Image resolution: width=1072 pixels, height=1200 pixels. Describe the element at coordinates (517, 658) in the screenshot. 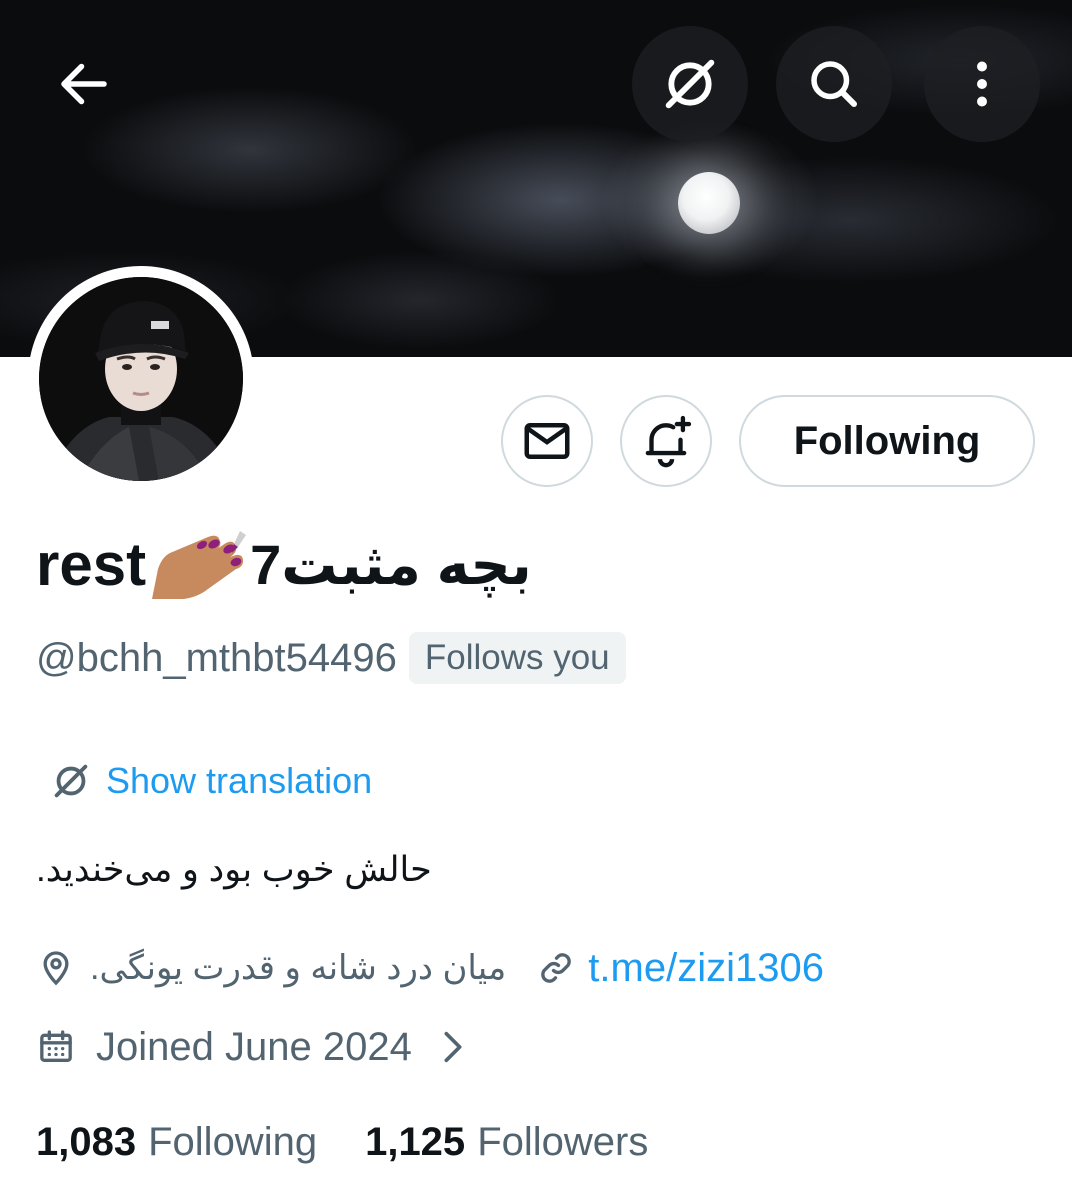

I see `follows-you-badge: Follows you` at that location.